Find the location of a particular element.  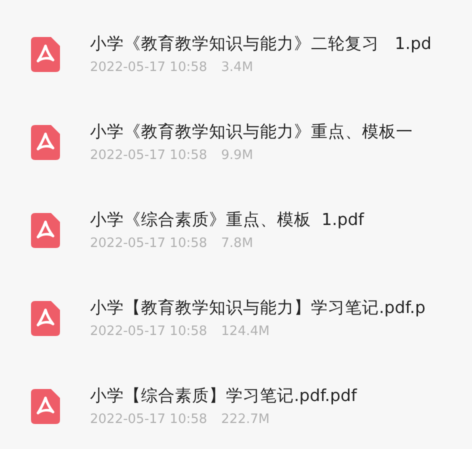

file-name: 小学《综合素质》重点、模板 1.pdf is located at coordinates (227, 220).